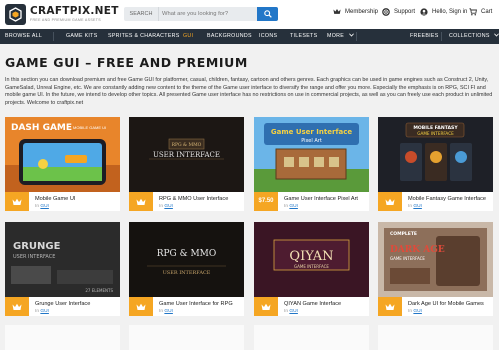 The height and width of the screenshot is (350, 499). What do you see at coordinates (62, 259) in the screenshot?
I see `product-thumbnail: GRUNGE USER INTERFACE 27 ELEMENTS` at bounding box center [62, 259].